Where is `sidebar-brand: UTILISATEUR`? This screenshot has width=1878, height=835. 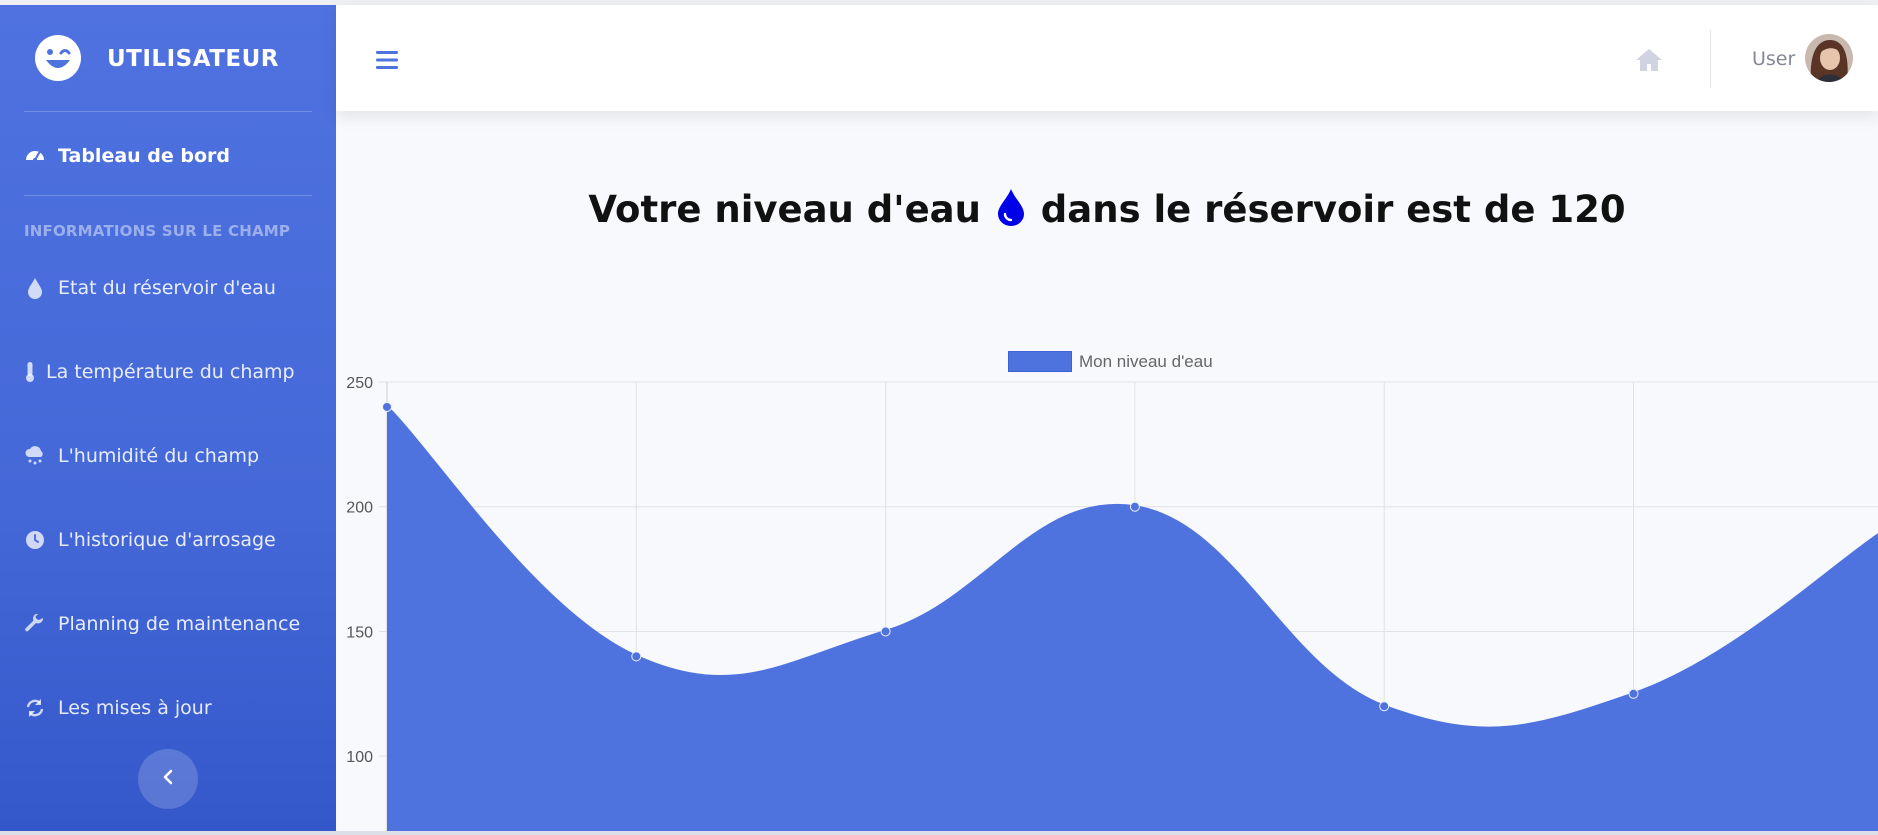
sidebar-brand: UTILISATEUR is located at coordinates (168, 58).